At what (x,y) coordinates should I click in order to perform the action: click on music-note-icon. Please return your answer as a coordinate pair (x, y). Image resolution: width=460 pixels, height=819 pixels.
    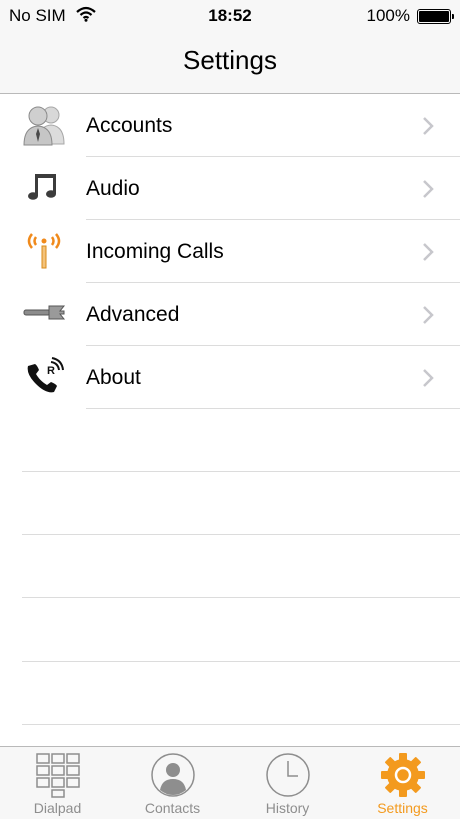
    Looking at the image, I should click on (44, 187).